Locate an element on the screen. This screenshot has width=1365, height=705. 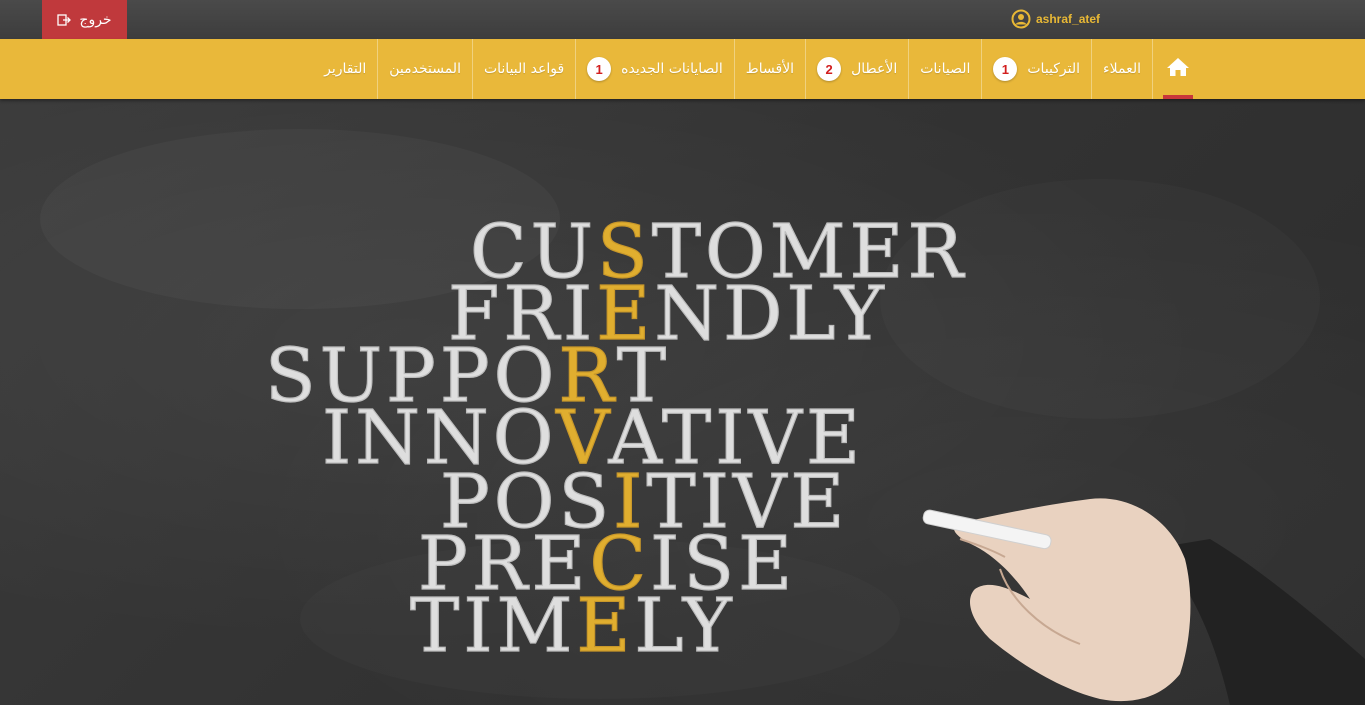
nav-label: العملاء is located at coordinates (1122, 69).